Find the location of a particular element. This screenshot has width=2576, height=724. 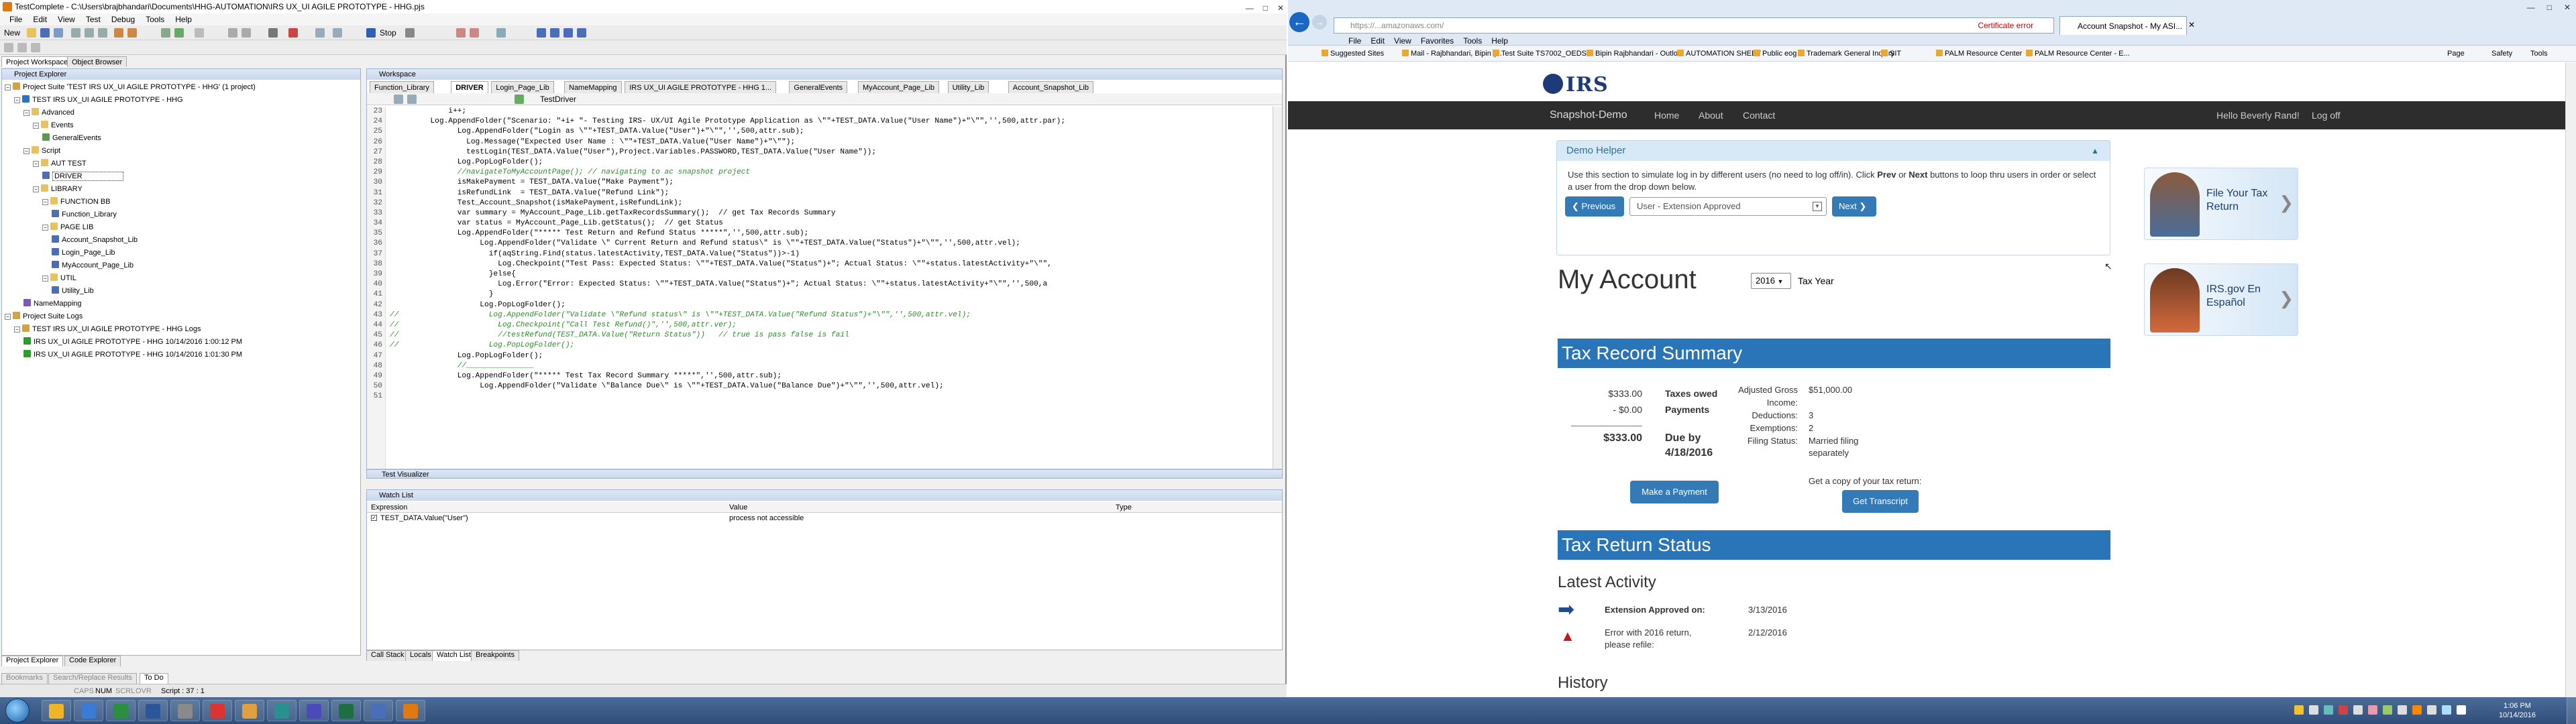

code-line: i++; is located at coordinates (826, 112).